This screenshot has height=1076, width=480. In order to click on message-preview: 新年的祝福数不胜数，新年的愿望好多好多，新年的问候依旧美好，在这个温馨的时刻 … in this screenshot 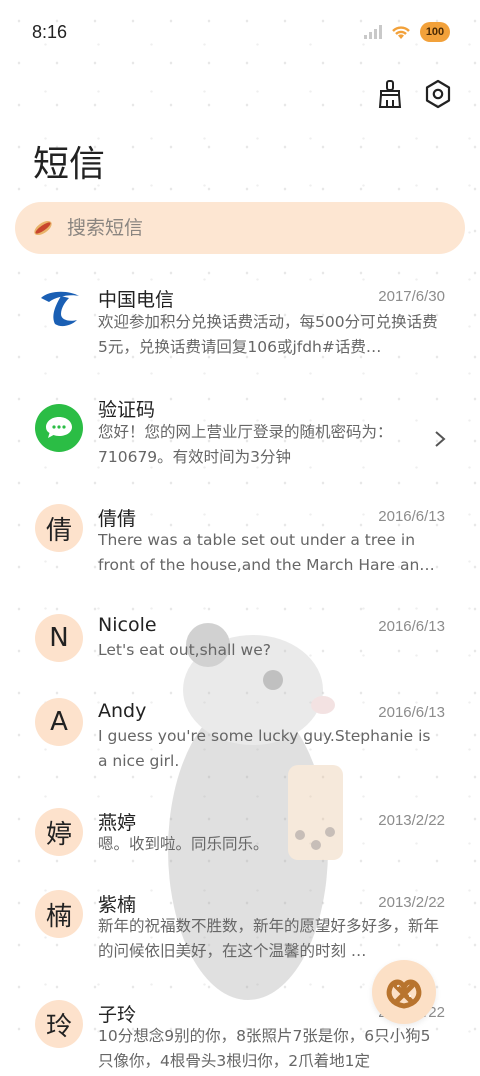, I will do `click(269, 938)`.